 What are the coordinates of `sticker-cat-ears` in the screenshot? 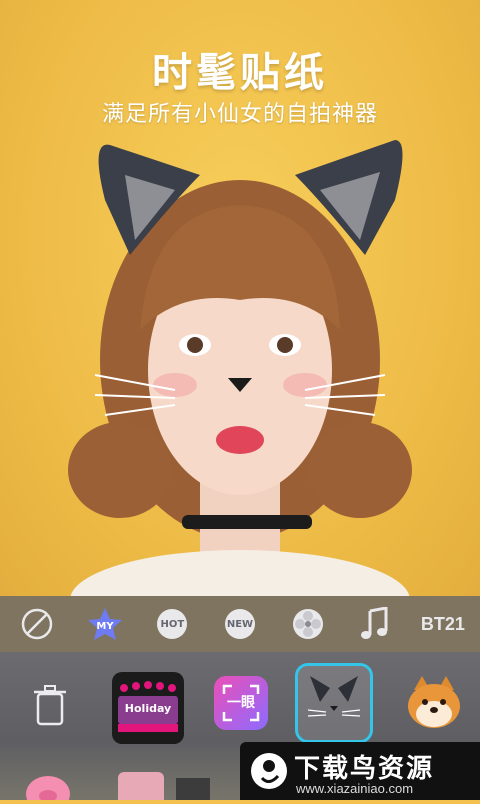 It's located at (334, 703).